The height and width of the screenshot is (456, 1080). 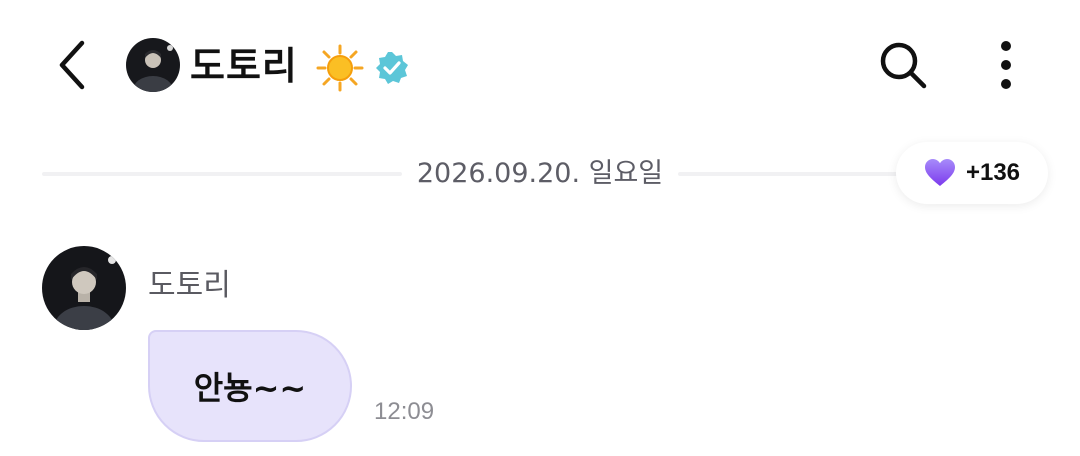 I want to click on sender-avatar, so click(x=84, y=288).